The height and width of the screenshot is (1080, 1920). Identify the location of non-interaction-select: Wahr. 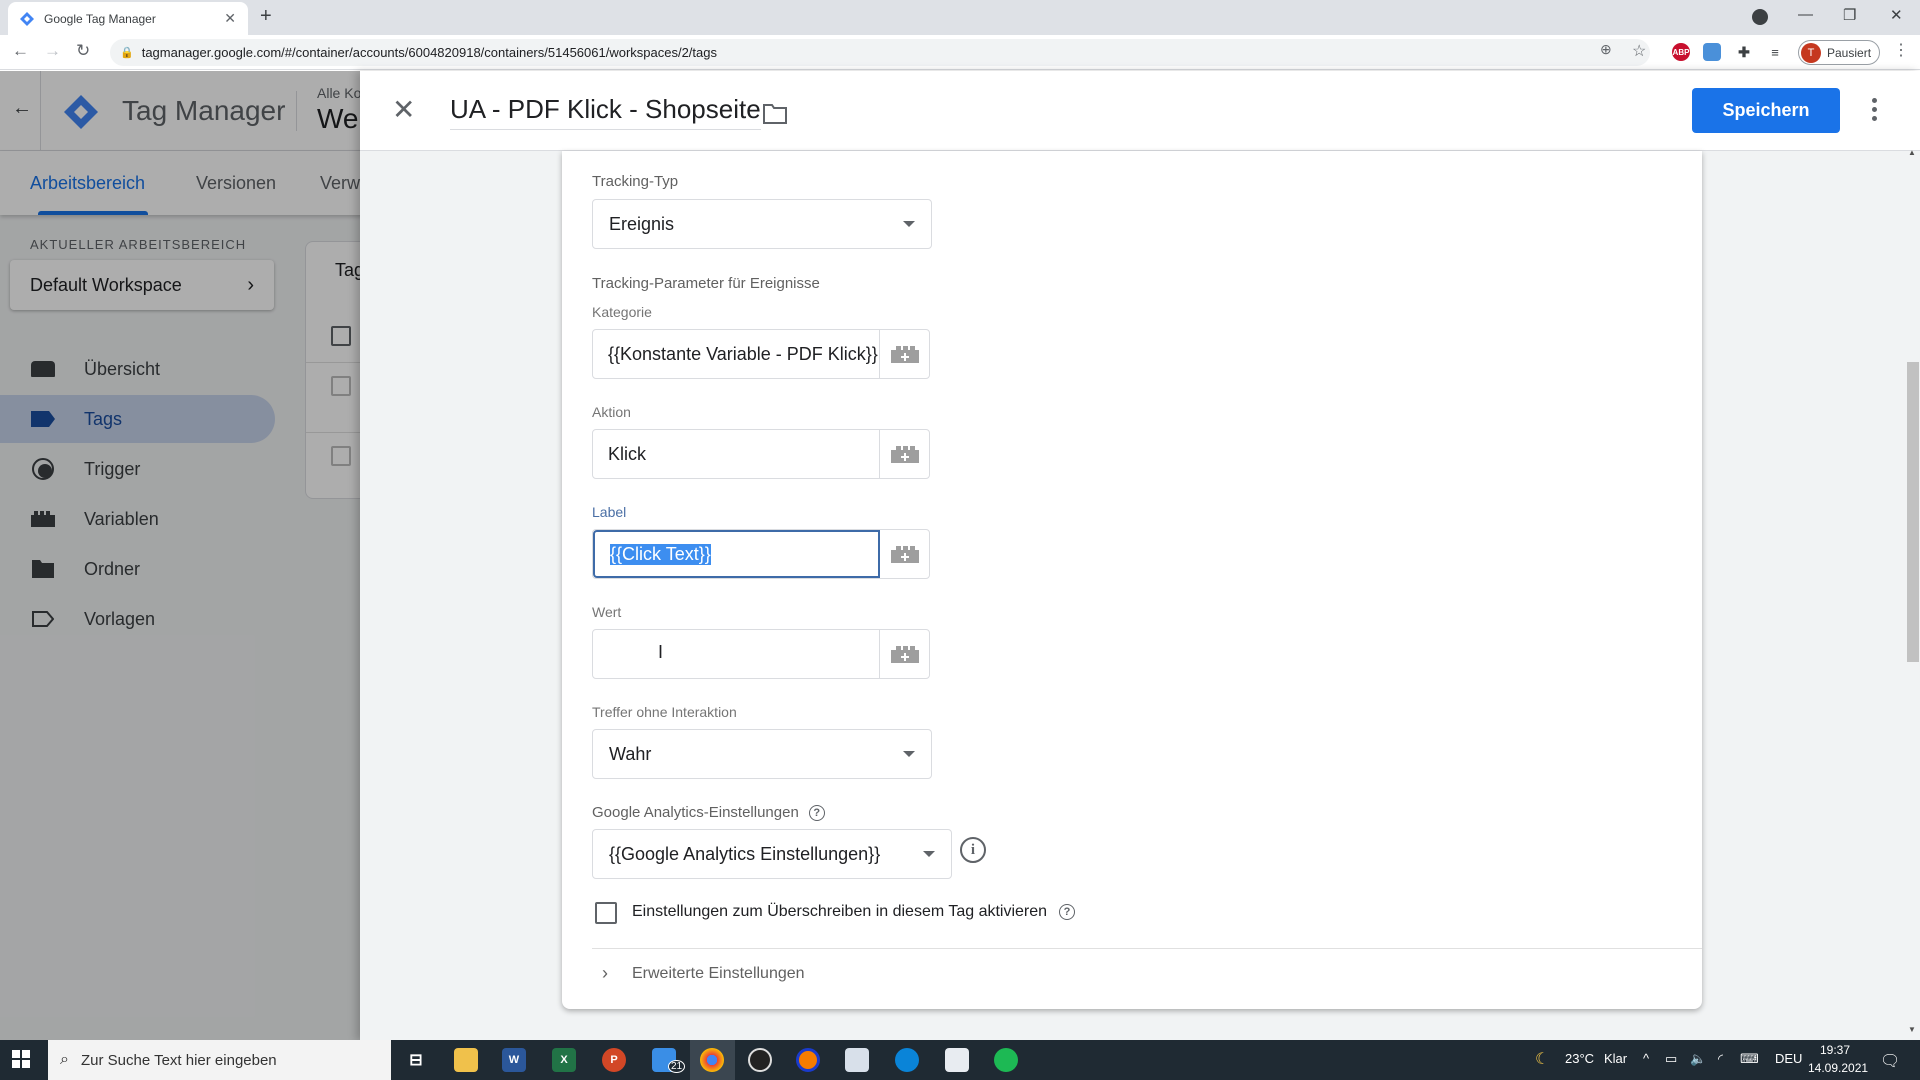
(762, 754).